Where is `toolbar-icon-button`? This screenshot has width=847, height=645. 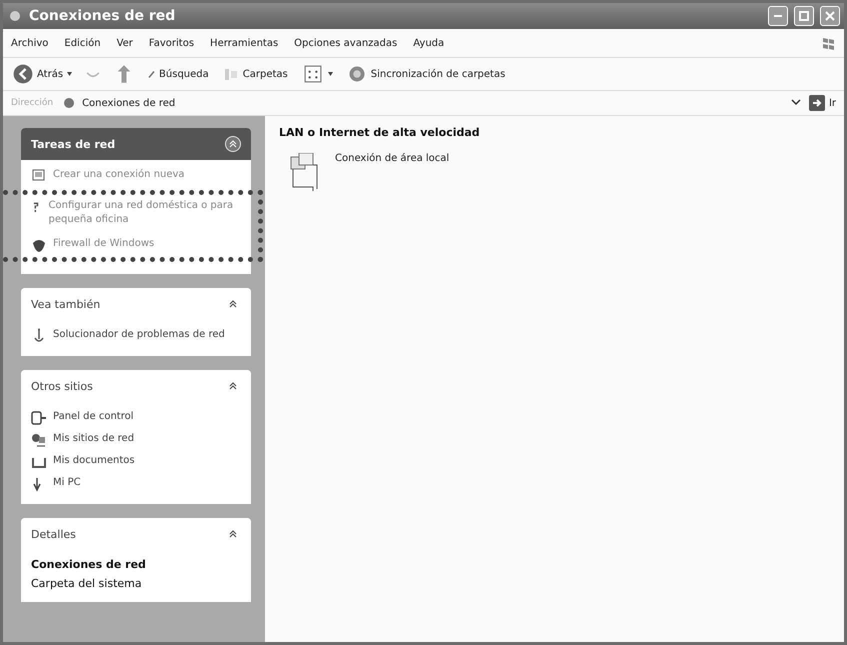
toolbar-icon-button is located at coordinates (317, 74).